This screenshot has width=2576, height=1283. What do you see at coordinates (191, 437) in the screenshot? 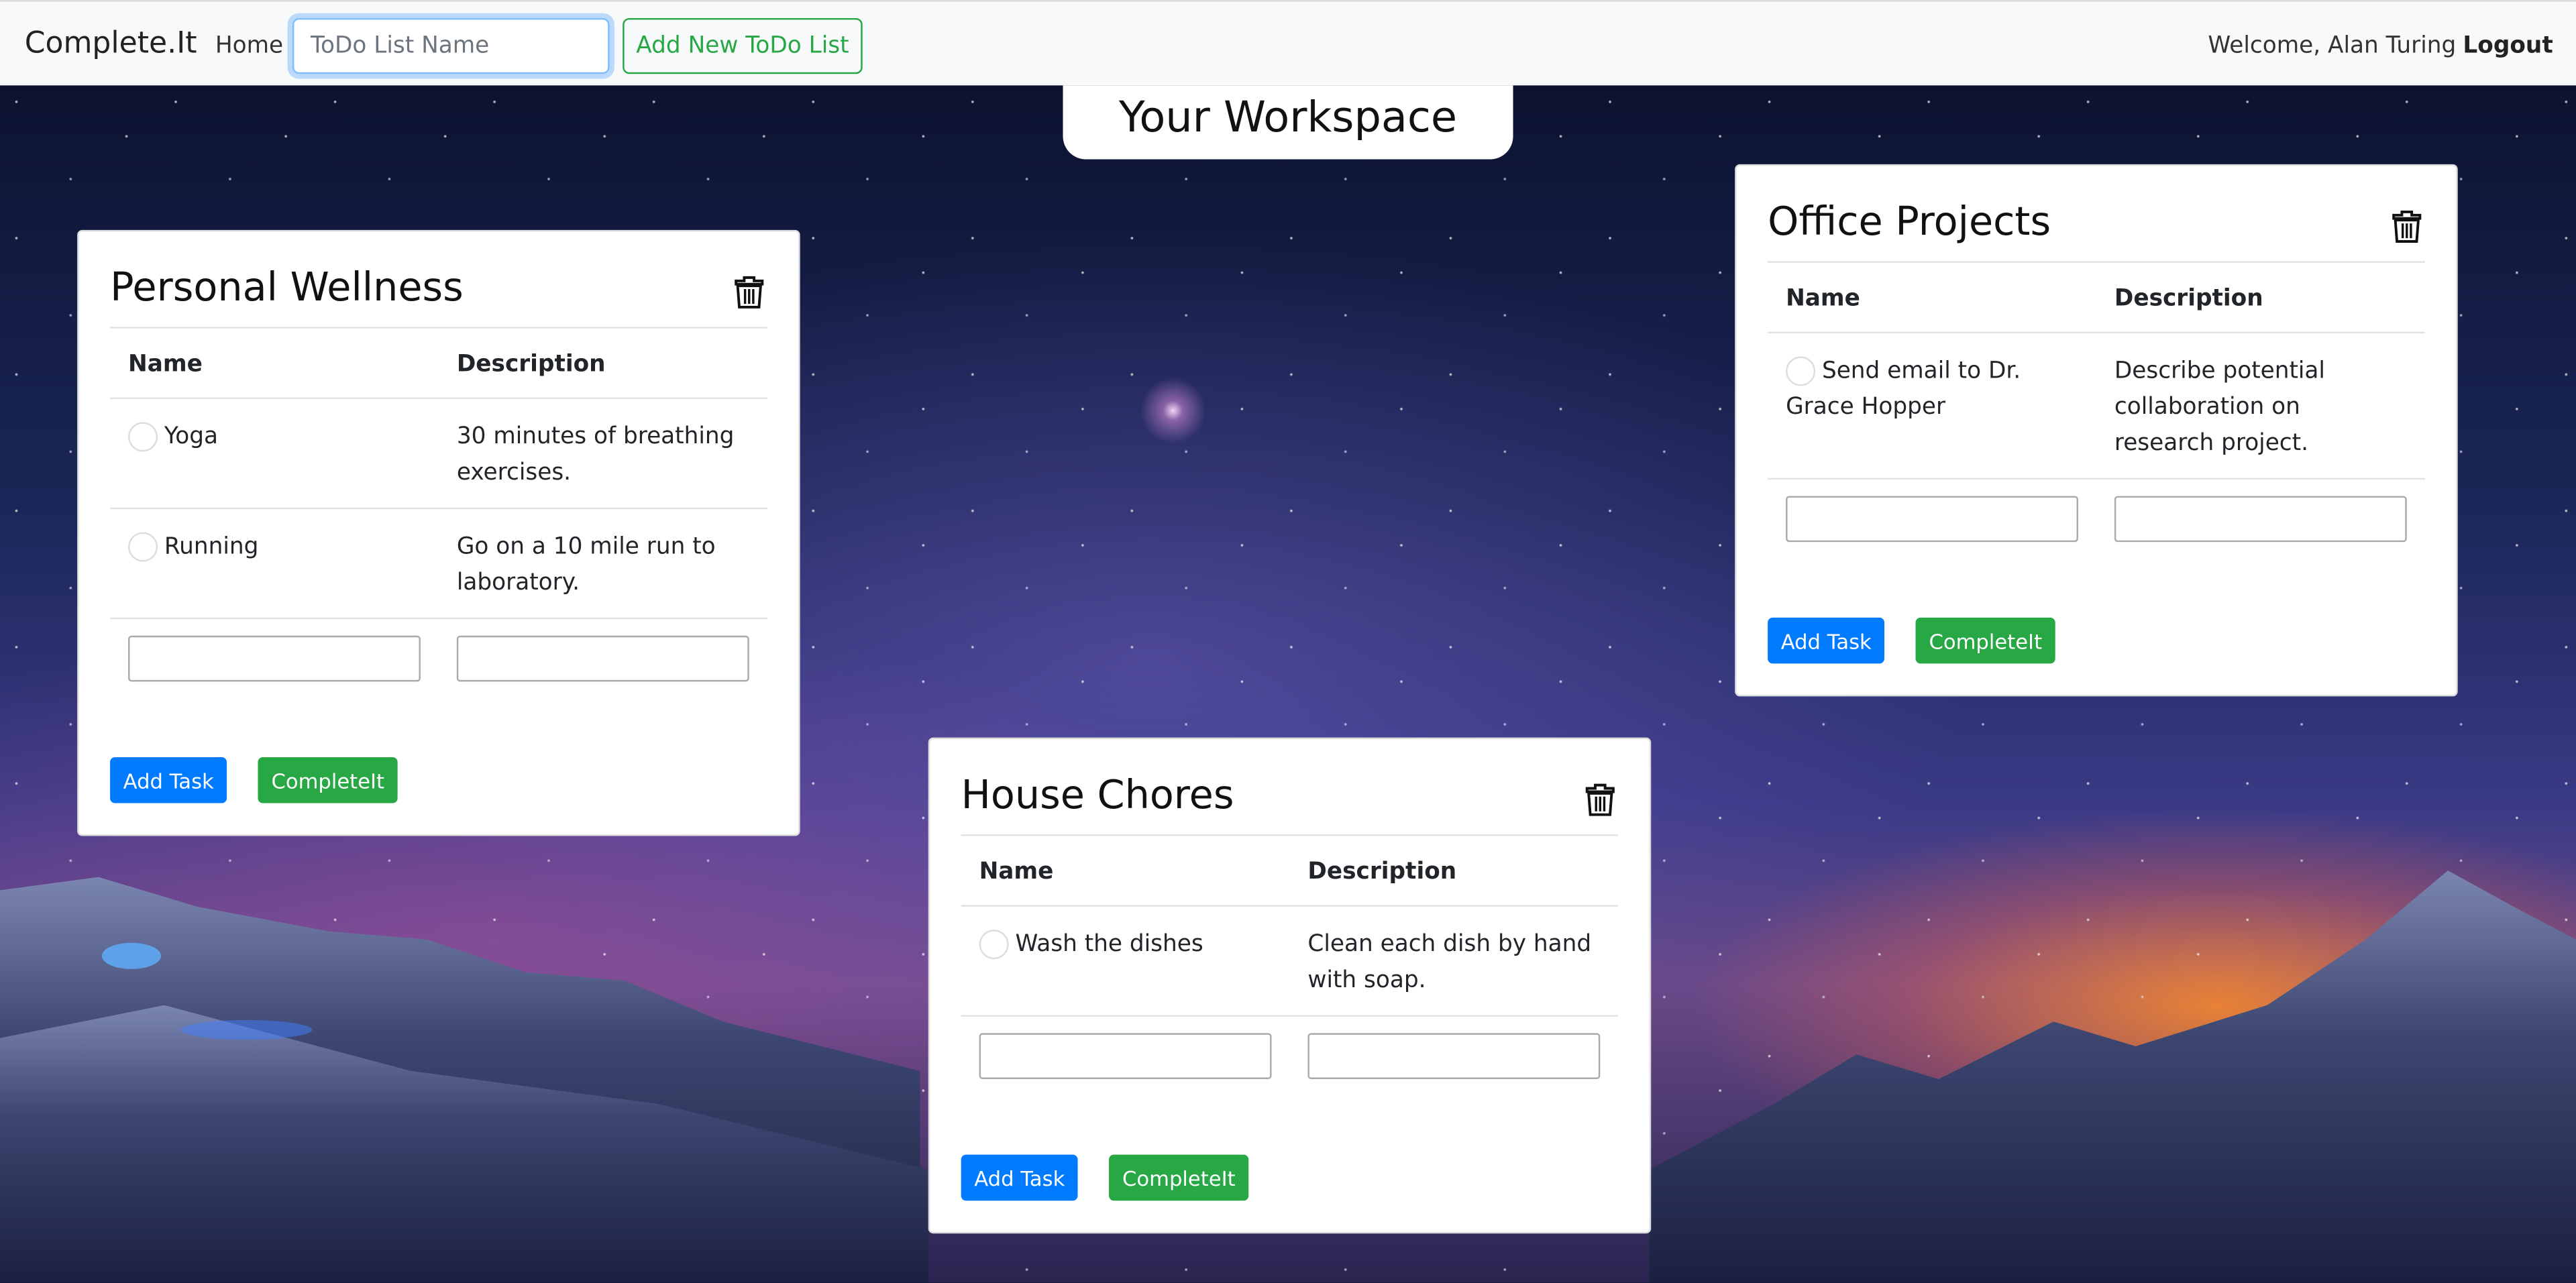
I see `task-name: Yoga` at bounding box center [191, 437].